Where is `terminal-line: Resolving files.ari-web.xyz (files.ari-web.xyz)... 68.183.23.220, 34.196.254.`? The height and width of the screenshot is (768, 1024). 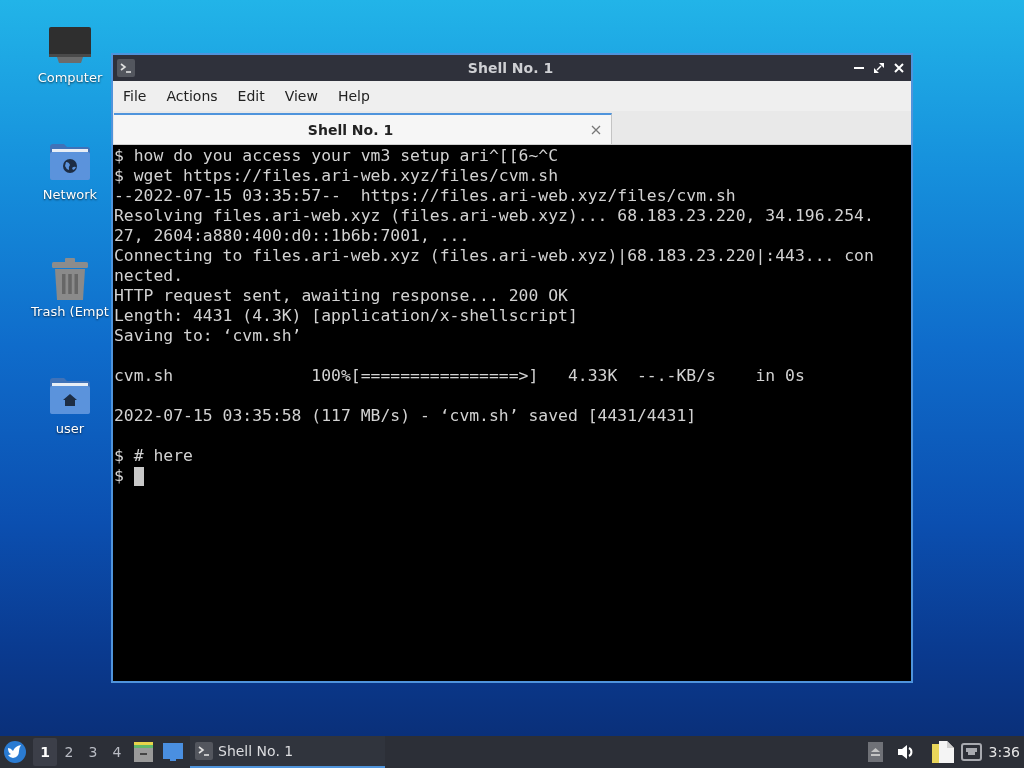
terminal-line: Resolving files.ari-web.xyz (files.ari-web.xyz)... 68.183.23.220, 34.196.254. is located at coordinates (494, 216).